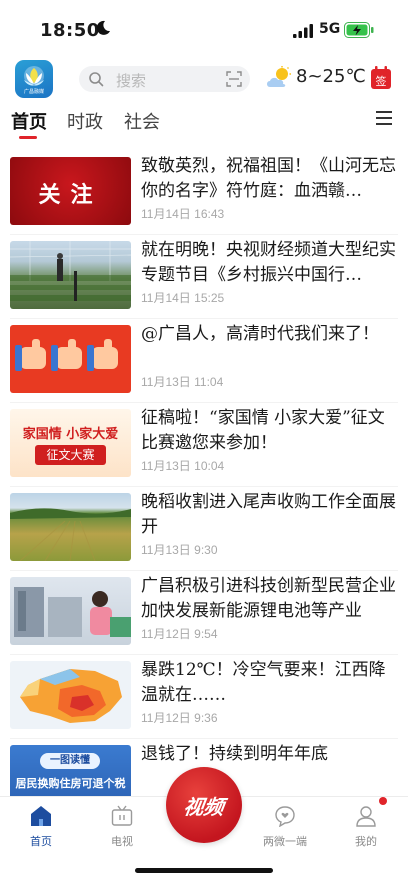 The image size is (408, 883). Describe the element at coordinates (179, 550) in the screenshot. I see `news-time: 11月13日 9:30` at that location.